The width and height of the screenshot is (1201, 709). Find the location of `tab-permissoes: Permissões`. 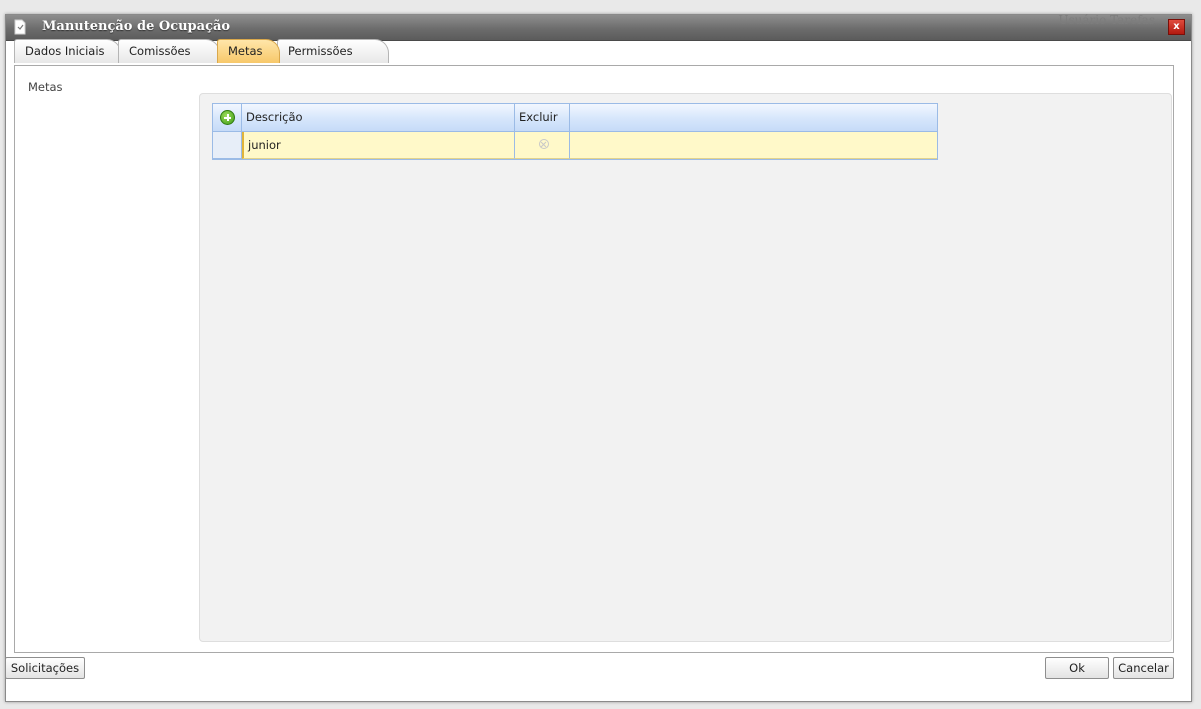

tab-permissoes: Permissões is located at coordinates (333, 51).